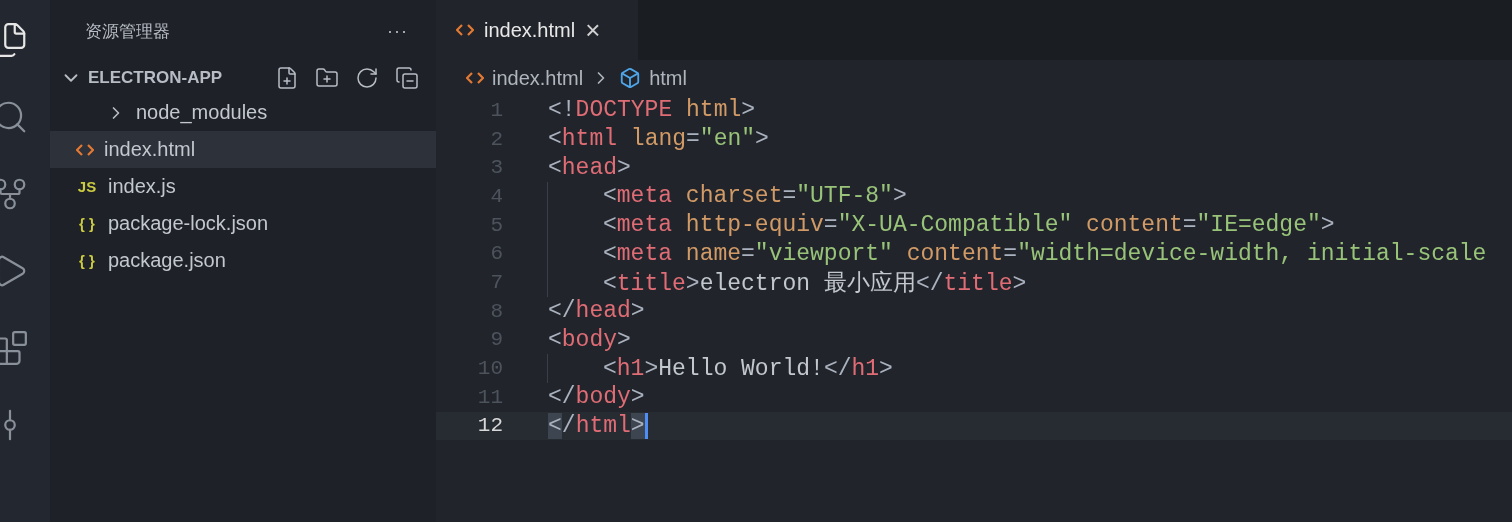 The image size is (1512, 522). What do you see at coordinates (202, 112) in the screenshot?
I see `file-name: node_modules` at bounding box center [202, 112].